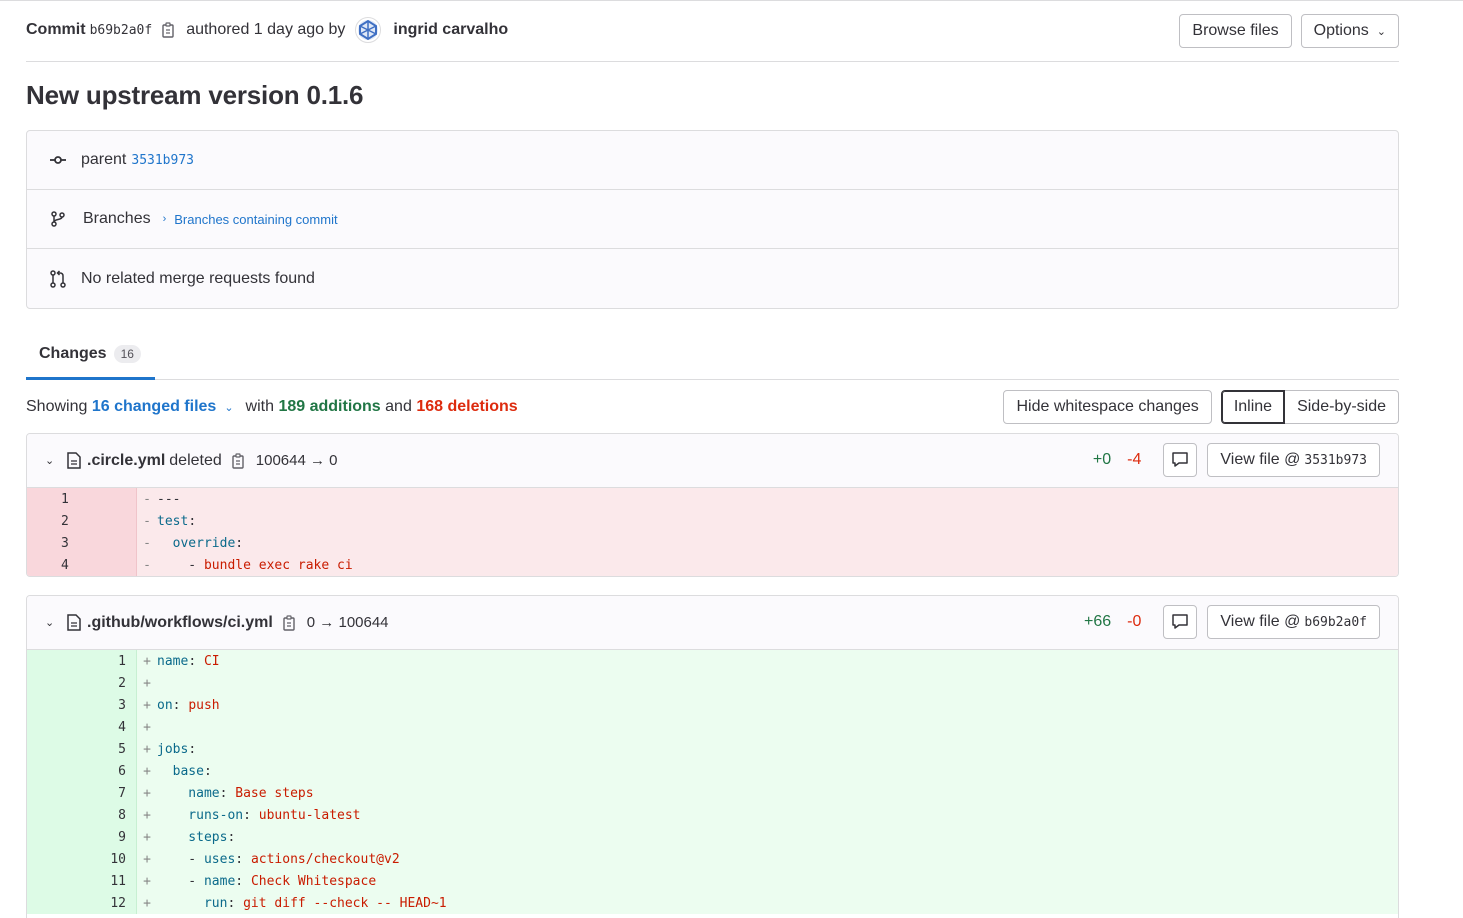 The width and height of the screenshot is (1463, 918). What do you see at coordinates (180, 623) in the screenshot?
I see `file-name: .github/workflows/ci.yml` at bounding box center [180, 623].